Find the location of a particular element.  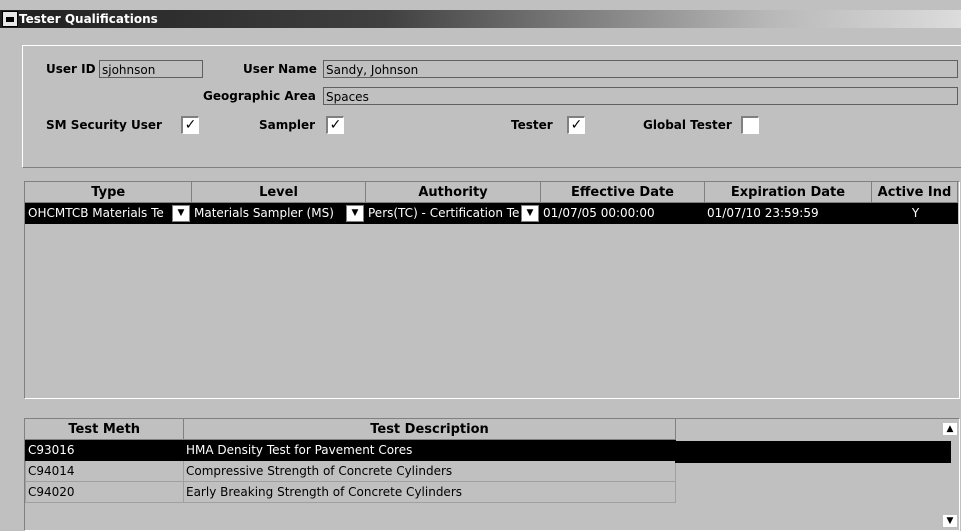

col-header-active-ind: Active Ind is located at coordinates (914, 192).